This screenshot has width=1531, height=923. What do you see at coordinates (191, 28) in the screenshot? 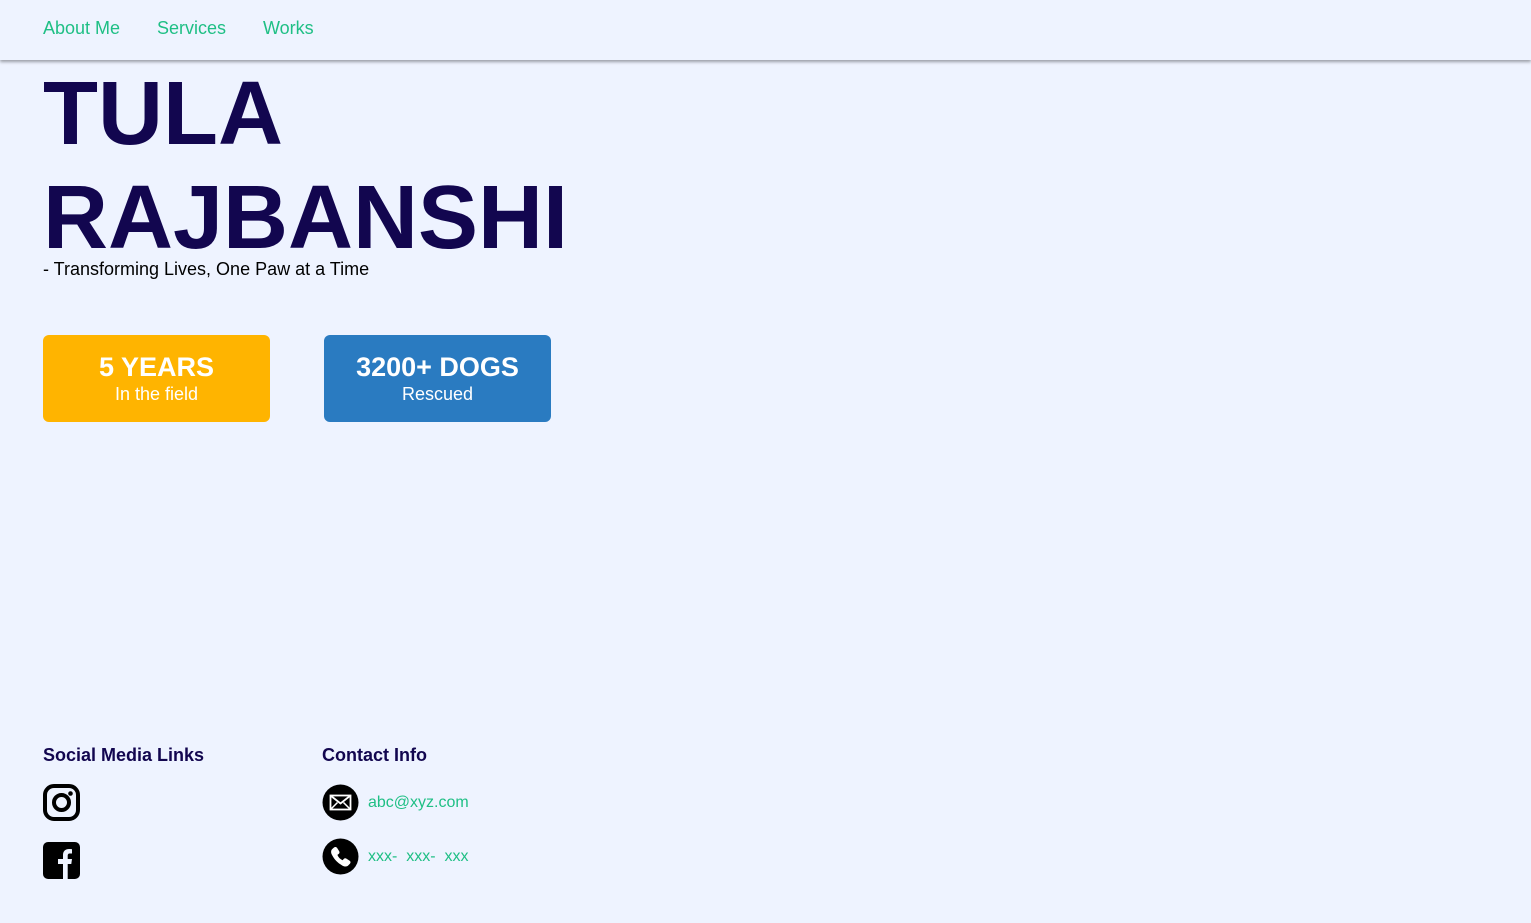
I see `nav-link-services: Services` at bounding box center [191, 28].